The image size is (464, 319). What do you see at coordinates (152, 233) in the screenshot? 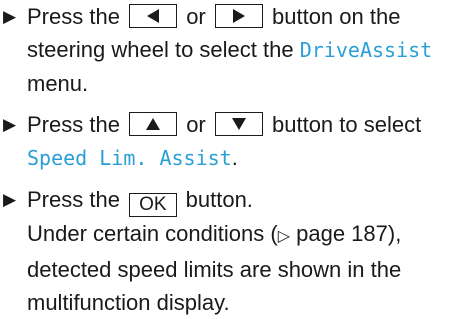
I see `step-3-note-pre: Under certain conditions (` at bounding box center [152, 233].